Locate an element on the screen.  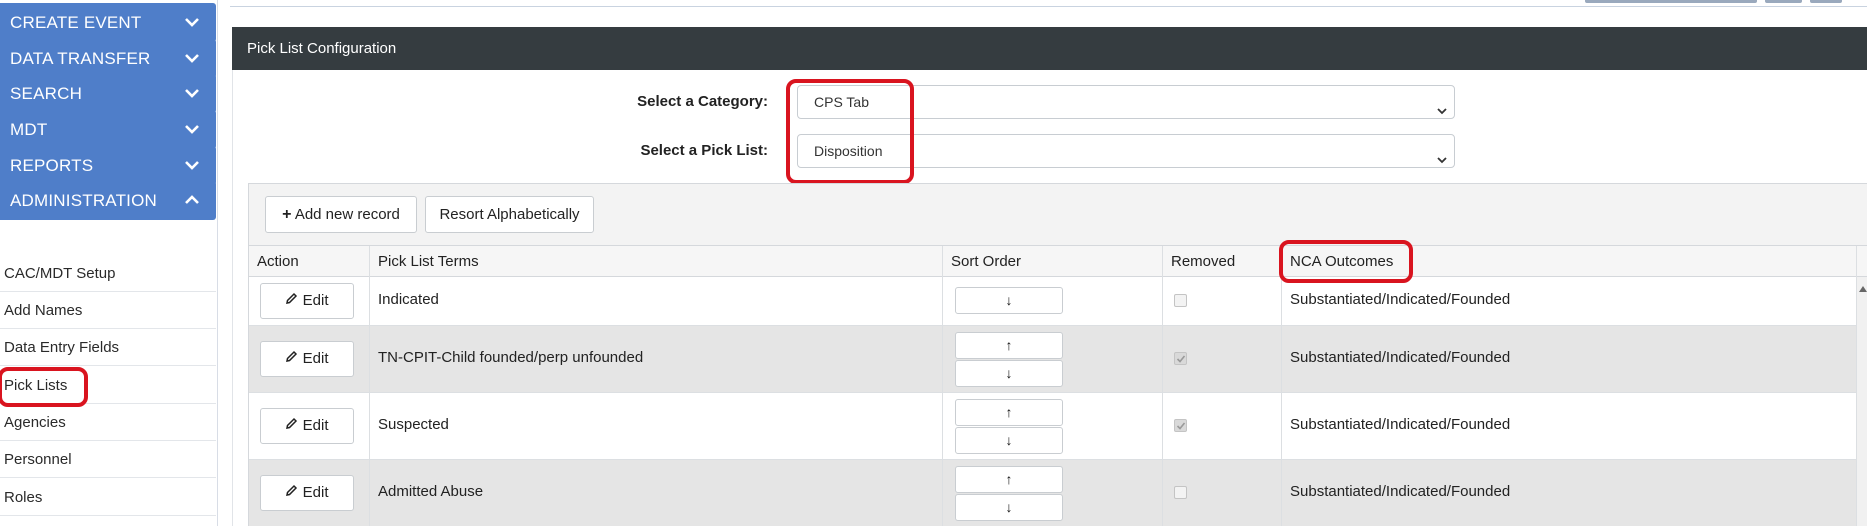
top-divider is located at coordinates (1048, 6).